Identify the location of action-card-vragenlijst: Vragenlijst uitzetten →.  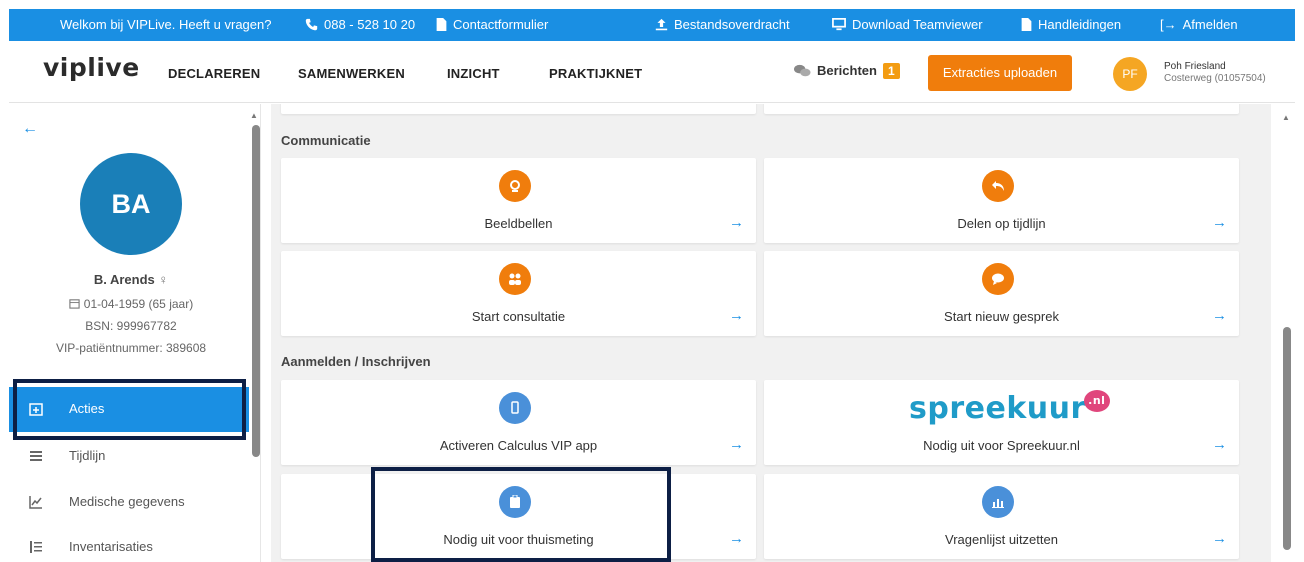
(1001, 516).